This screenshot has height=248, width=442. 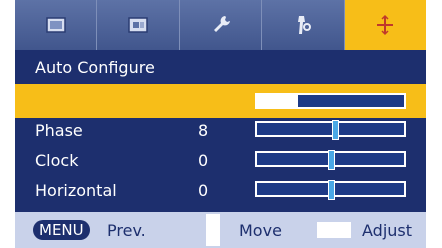 I want to click on wrench-icon, so click(x=221, y=24).